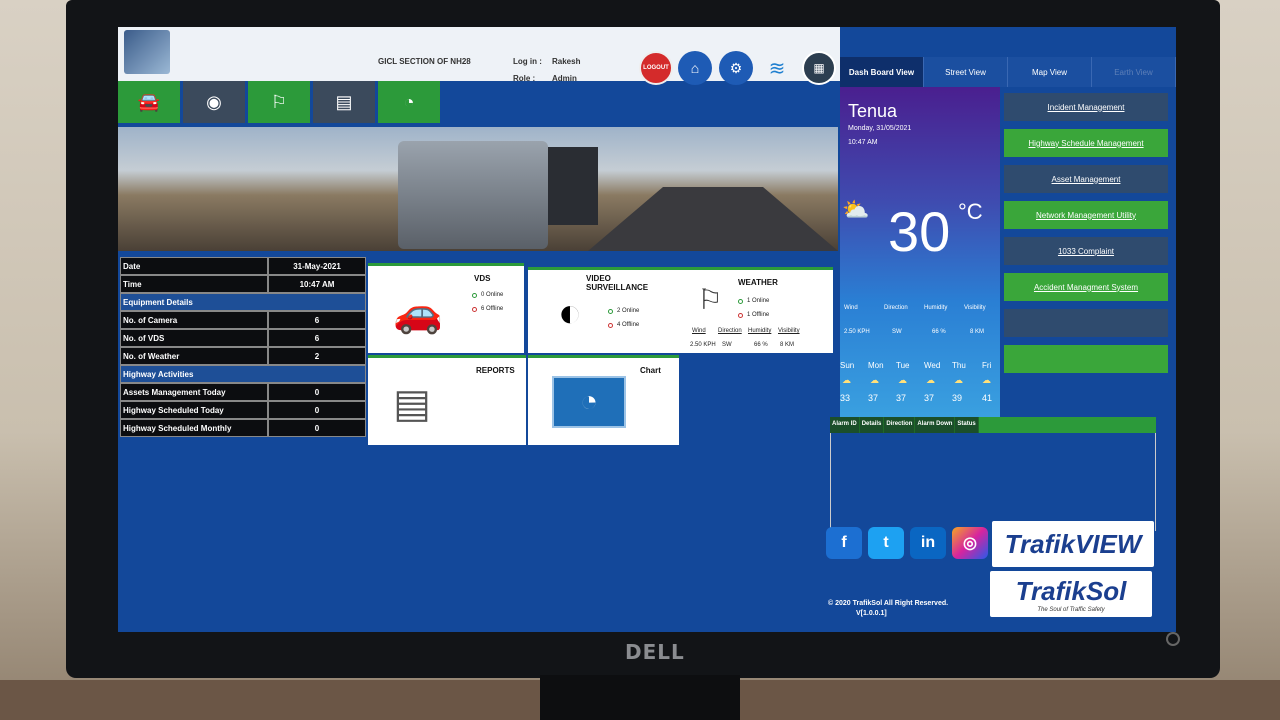 The height and width of the screenshot is (720, 1280). Describe the element at coordinates (617, 283) in the screenshot. I see `video-title: VIDEO SURVEILLANCE` at that location.